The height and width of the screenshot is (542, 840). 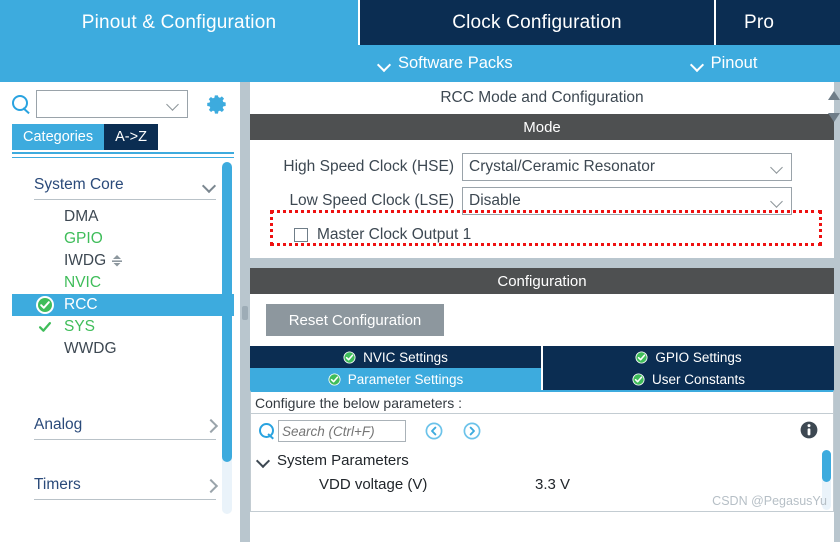 I want to click on tab-a-to-z: A->Z, so click(x=131, y=137).